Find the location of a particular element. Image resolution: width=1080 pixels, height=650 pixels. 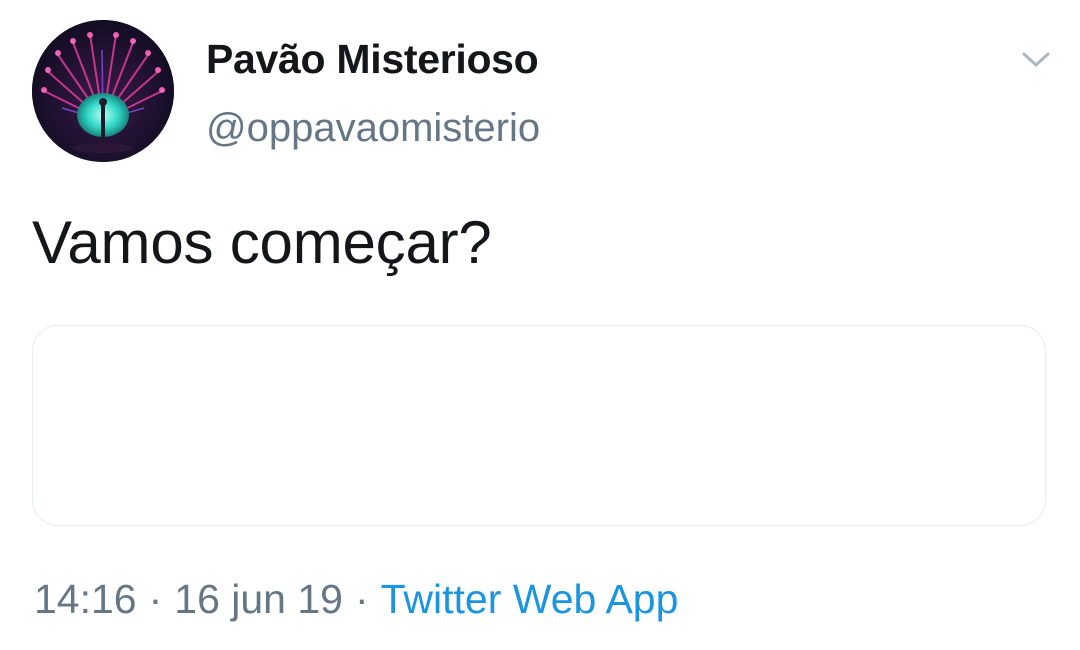

tweet-source-link: Twitter Web App is located at coordinates (530, 599).